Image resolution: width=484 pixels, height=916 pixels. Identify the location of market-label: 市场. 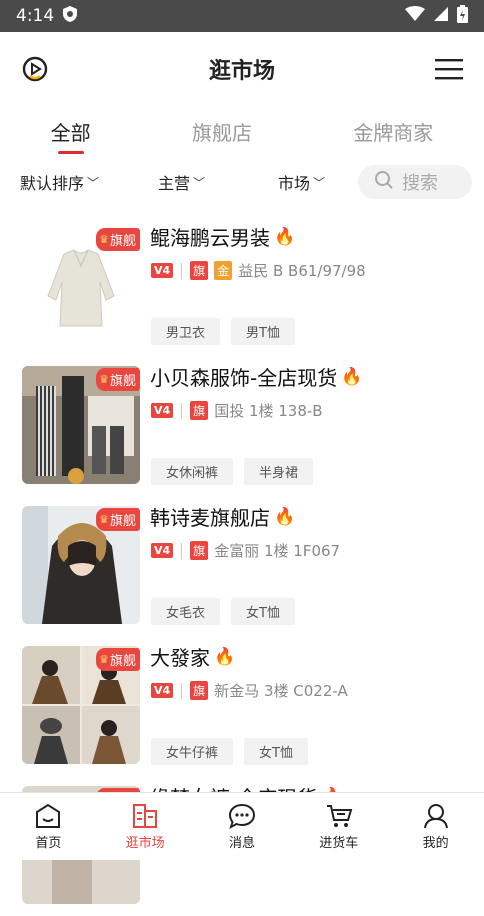
(294, 183).